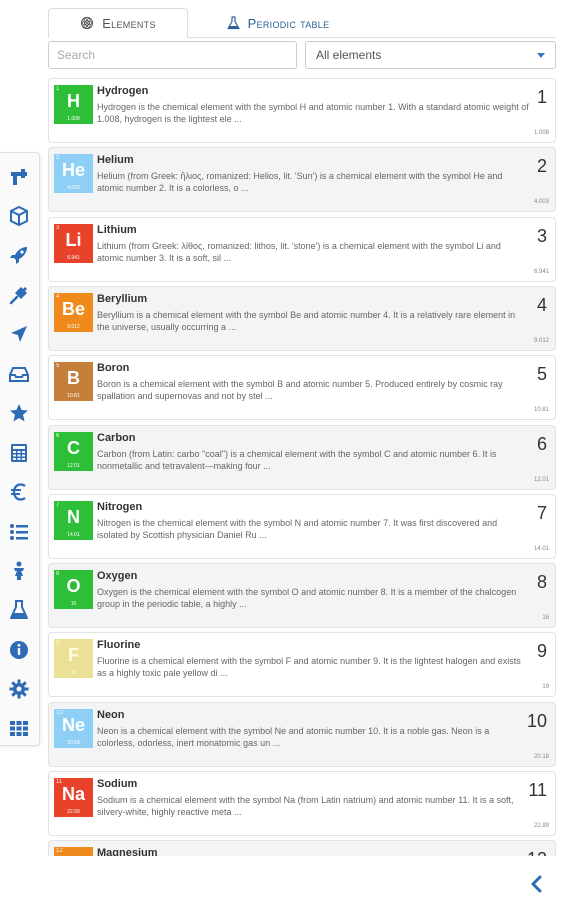 The image size is (563, 900). Describe the element at coordinates (19, 571) in the screenshot. I see `person-icon` at that location.